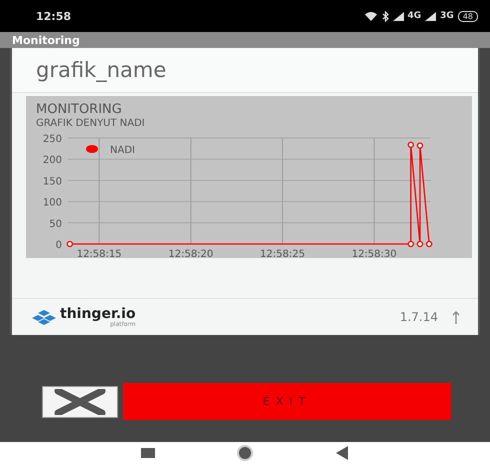 The height and width of the screenshot is (464, 490). What do you see at coordinates (371, 16) in the screenshot?
I see `wifi-icon` at bounding box center [371, 16].